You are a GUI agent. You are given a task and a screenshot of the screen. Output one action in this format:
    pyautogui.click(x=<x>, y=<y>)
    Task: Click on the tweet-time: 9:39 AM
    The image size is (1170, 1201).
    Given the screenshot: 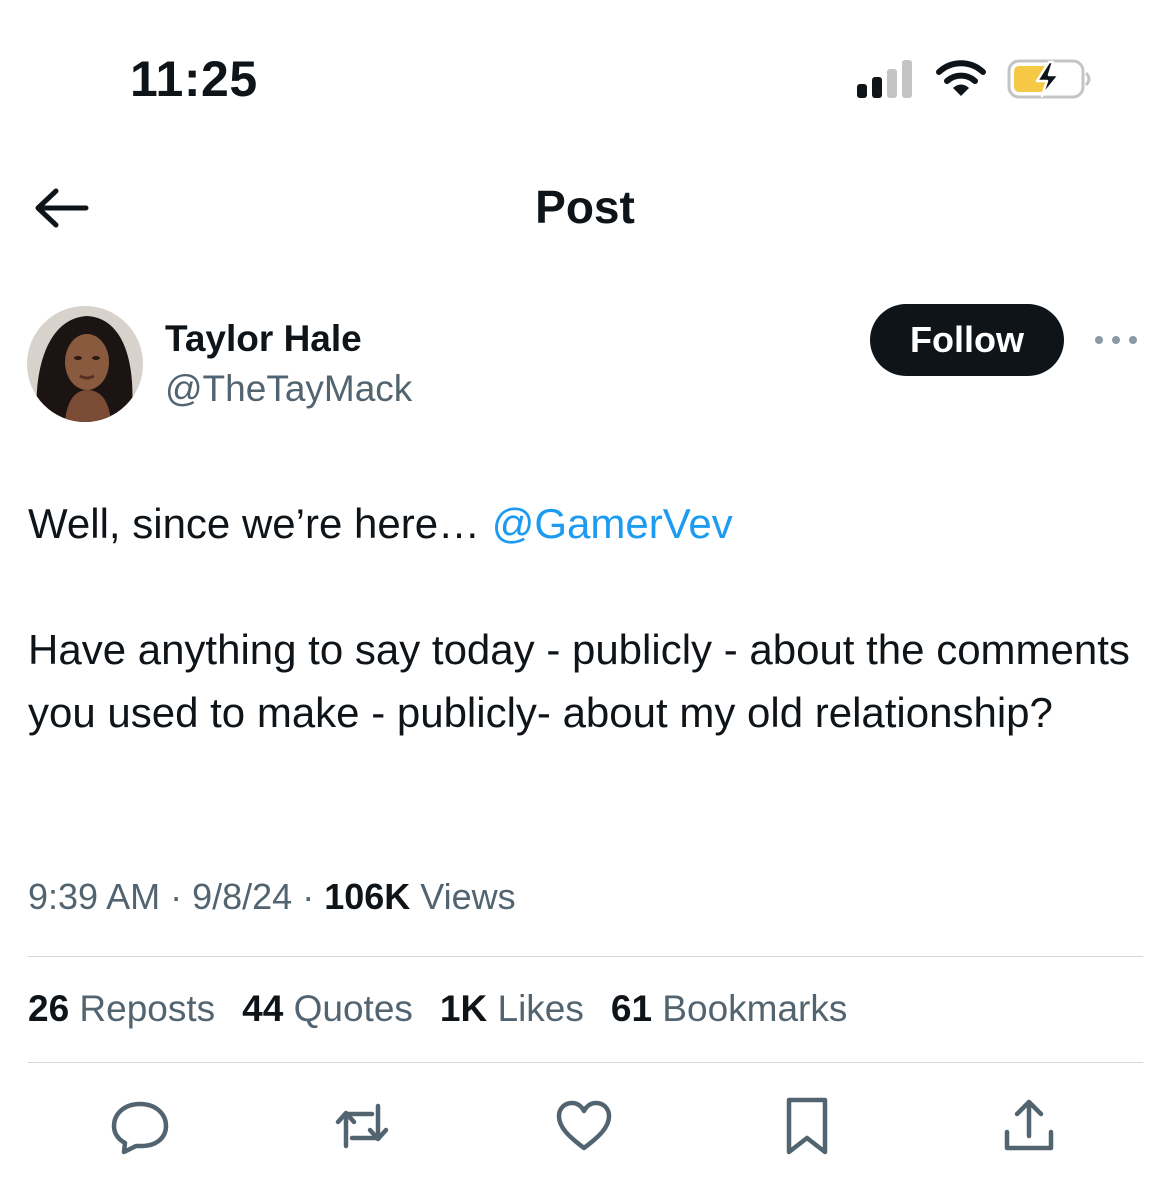 What is the action you would take?
    pyautogui.click(x=94, y=896)
    